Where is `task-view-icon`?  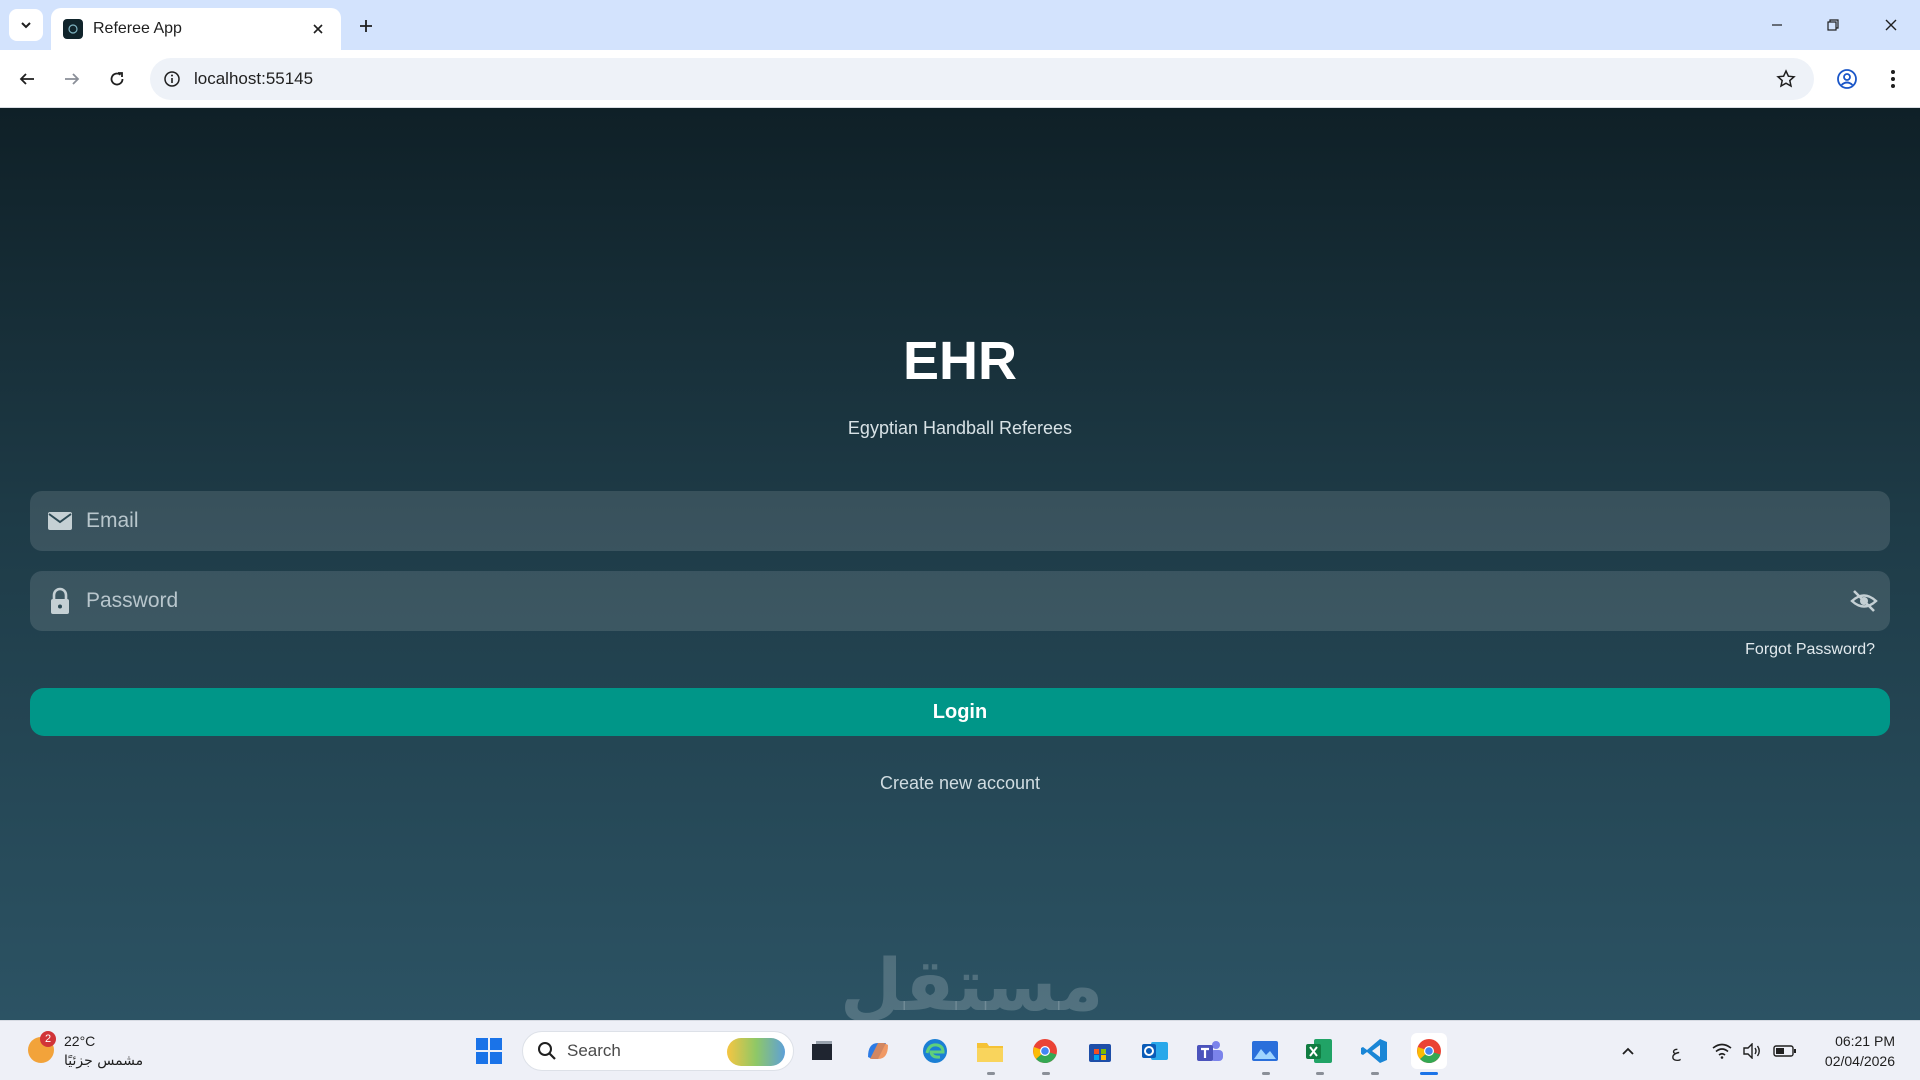
task-view-icon is located at coordinates (822, 1051).